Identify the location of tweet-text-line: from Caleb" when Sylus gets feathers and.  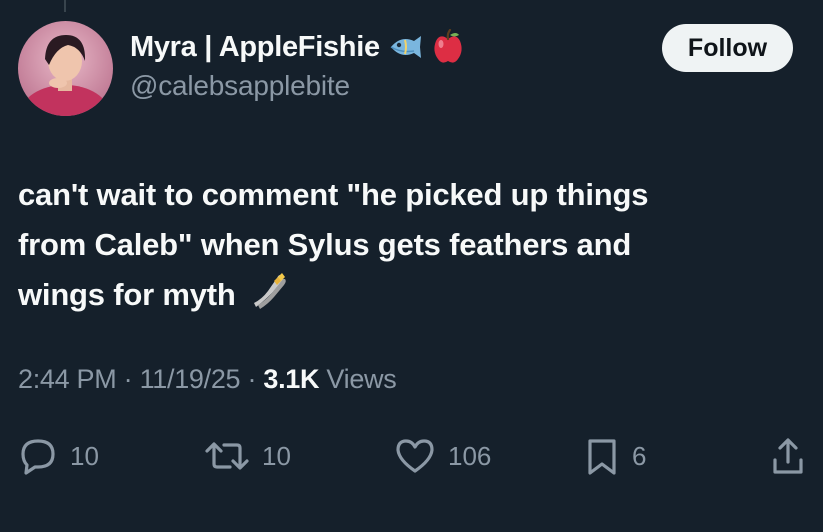
(325, 244).